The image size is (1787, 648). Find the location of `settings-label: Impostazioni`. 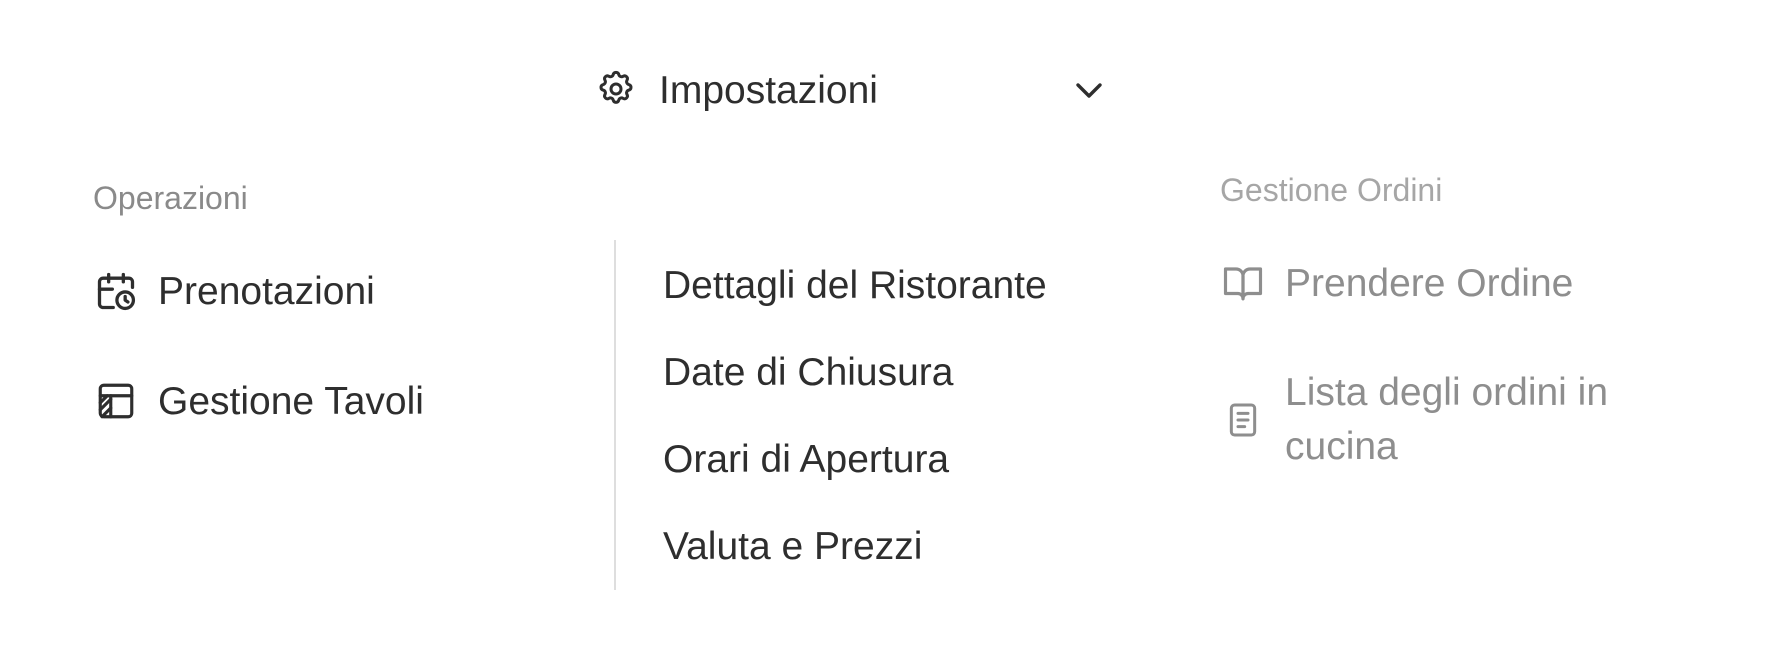

settings-label: Impostazioni is located at coordinates (768, 90).